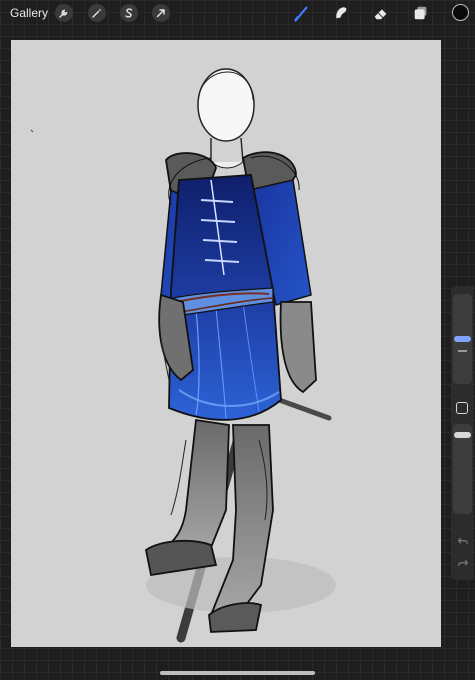  I want to click on smudge-icon, so click(341, 13).